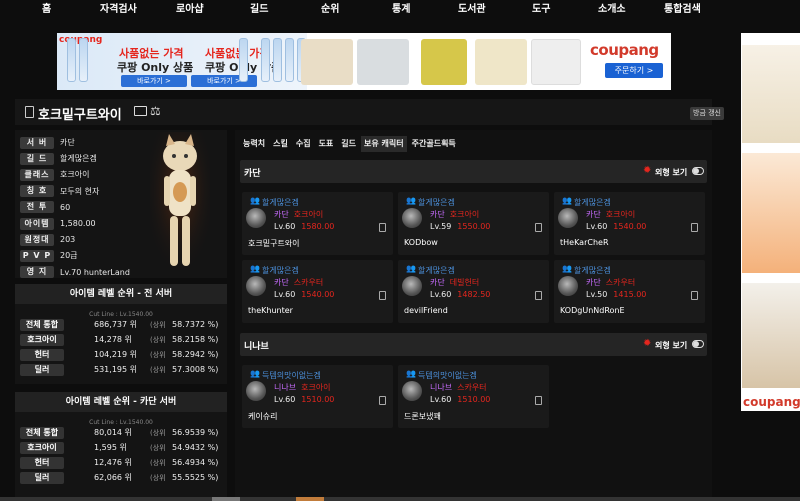 This screenshot has width=800, height=501. What do you see at coordinates (42, 355) in the screenshot?
I see `rank-label: 헌터` at bounding box center [42, 355].